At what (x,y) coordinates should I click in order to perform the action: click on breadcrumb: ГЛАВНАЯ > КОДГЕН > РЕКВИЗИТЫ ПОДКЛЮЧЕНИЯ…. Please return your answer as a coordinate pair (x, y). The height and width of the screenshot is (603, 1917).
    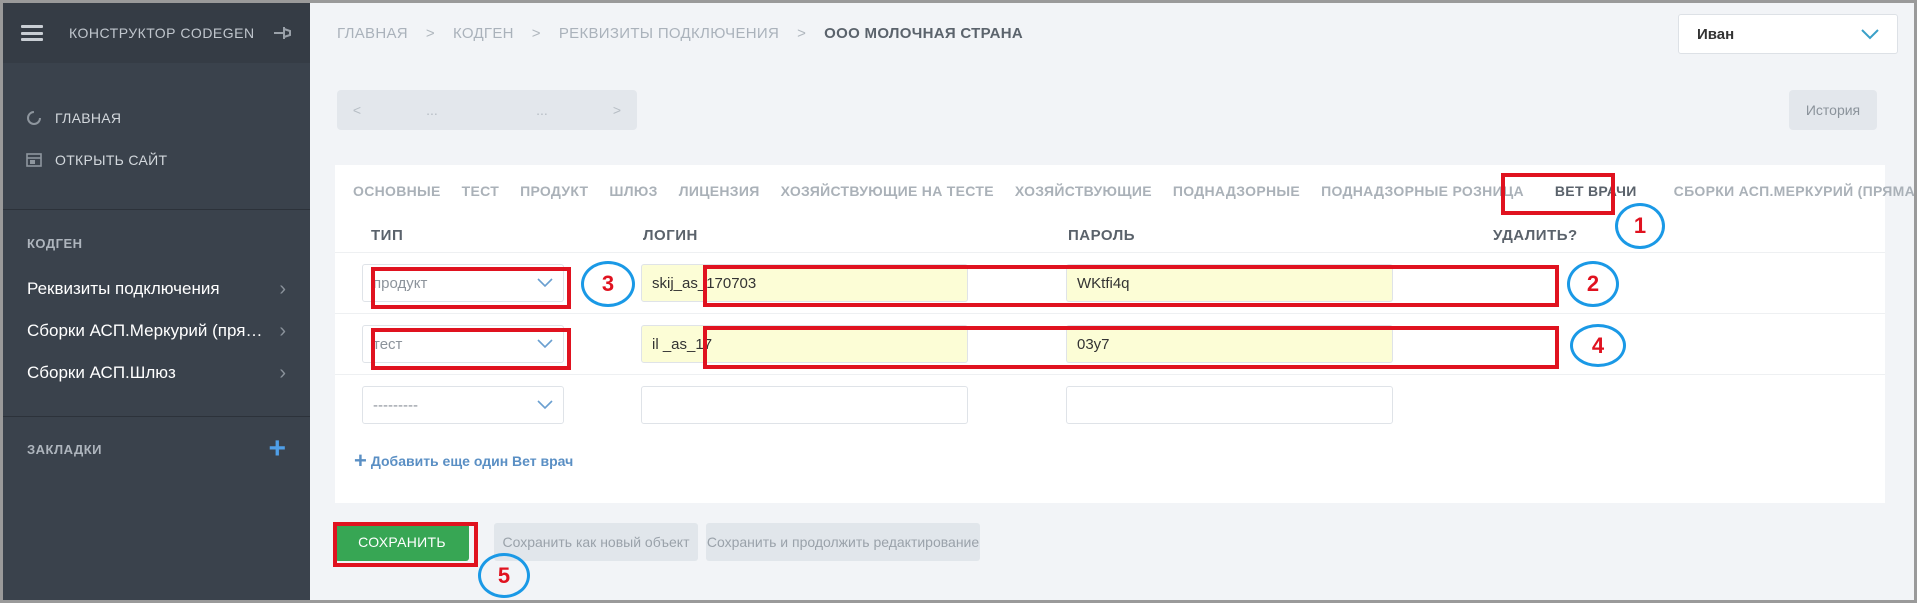
    Looking at the image, I should click on (680, 33).